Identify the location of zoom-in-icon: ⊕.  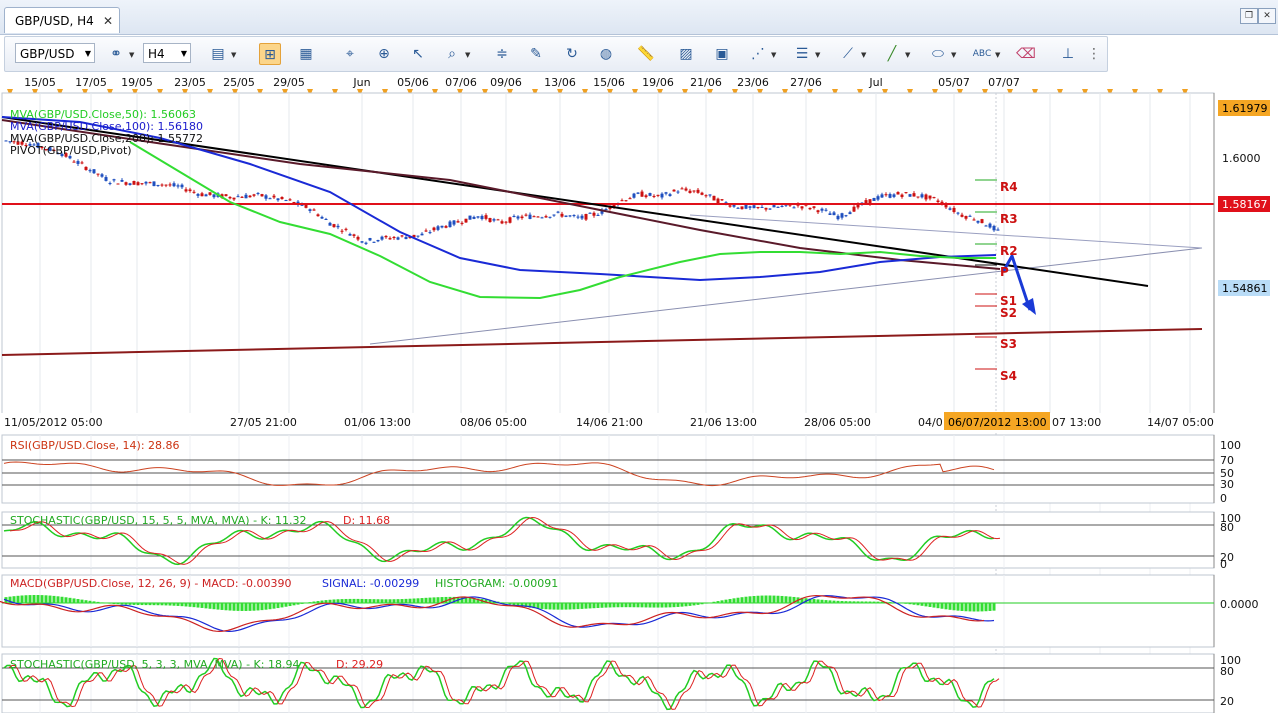
(384, 54).